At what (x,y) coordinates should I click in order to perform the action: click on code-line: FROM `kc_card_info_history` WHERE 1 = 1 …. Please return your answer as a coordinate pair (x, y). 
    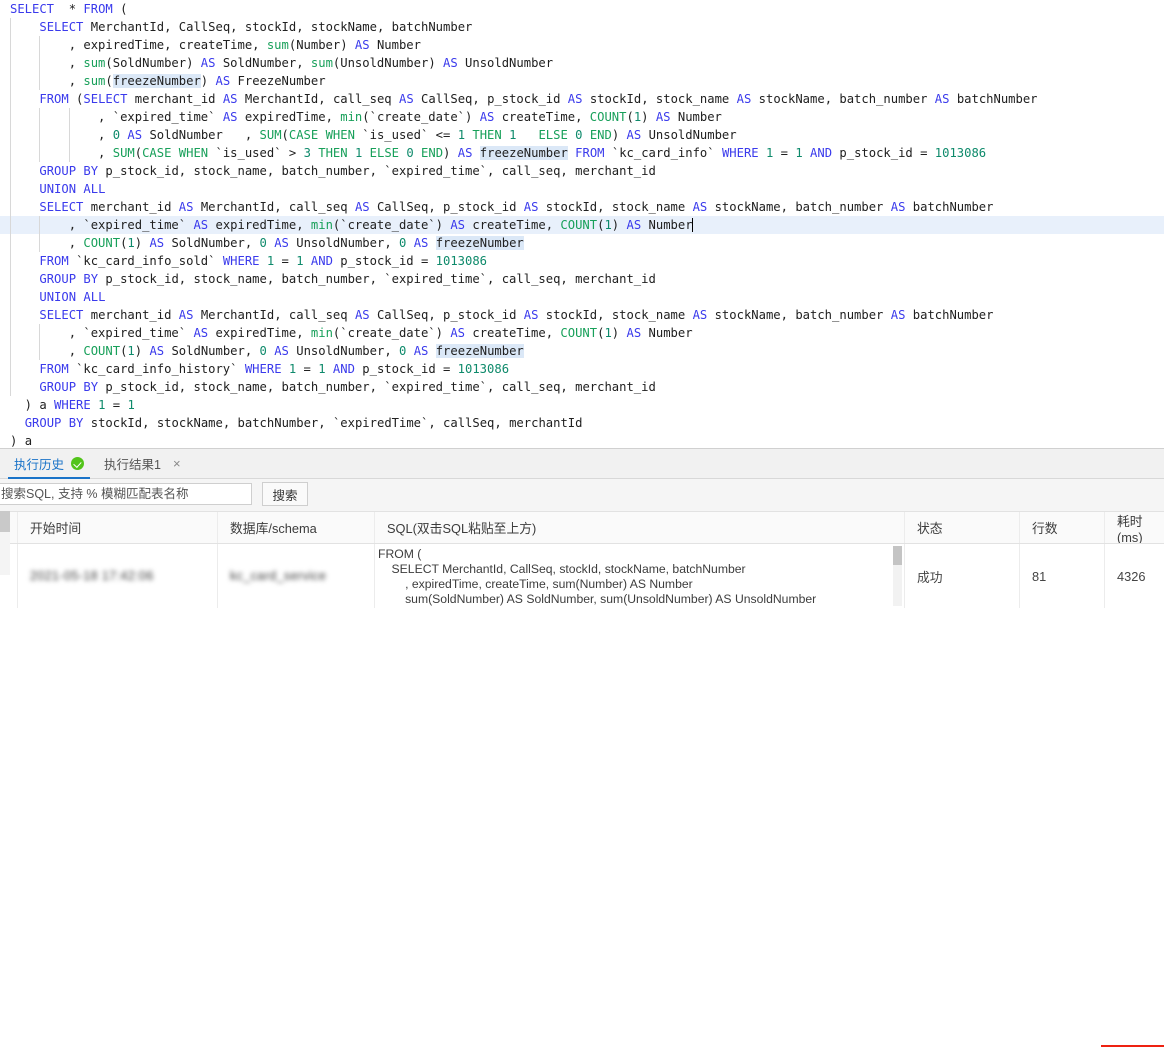
    Looking at the image, I should click on (582, 369).